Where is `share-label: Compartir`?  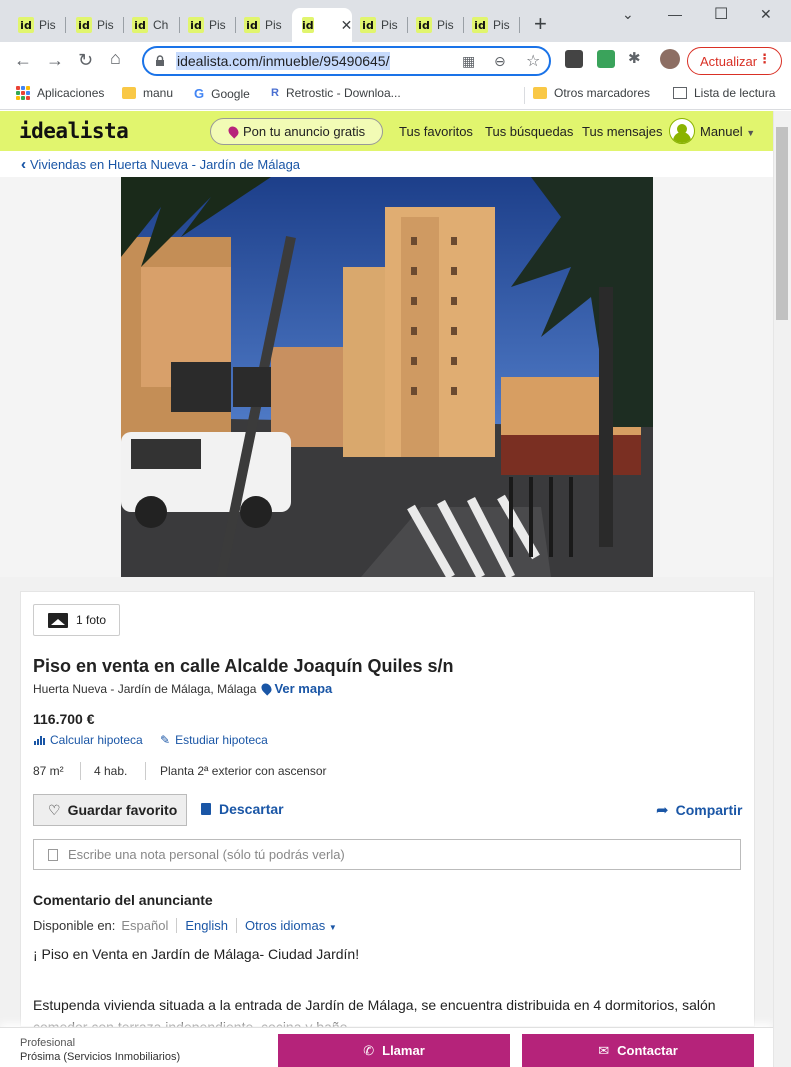 share-label: Compartir is located at coordinates (709, 810).